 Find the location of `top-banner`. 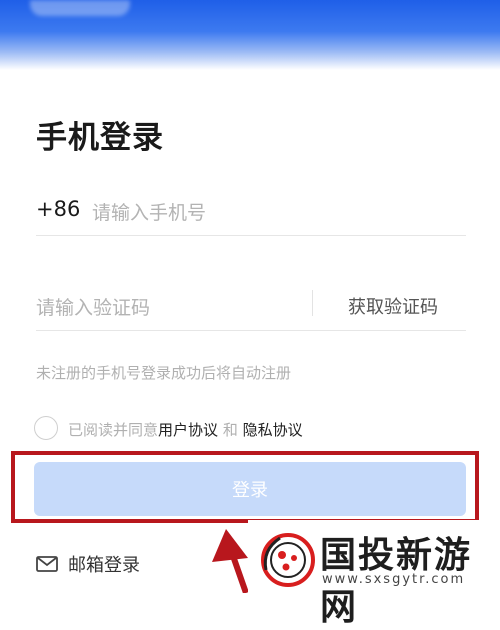

top-banner is located at coordinates (250, 35).